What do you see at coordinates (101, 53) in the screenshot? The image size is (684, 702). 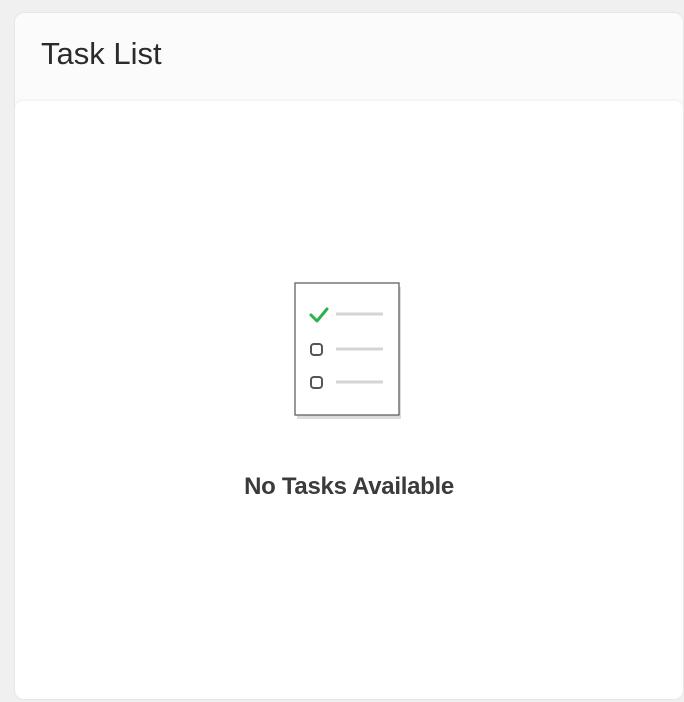 I see `card-title: Task List` at bounding box center [101, 53].